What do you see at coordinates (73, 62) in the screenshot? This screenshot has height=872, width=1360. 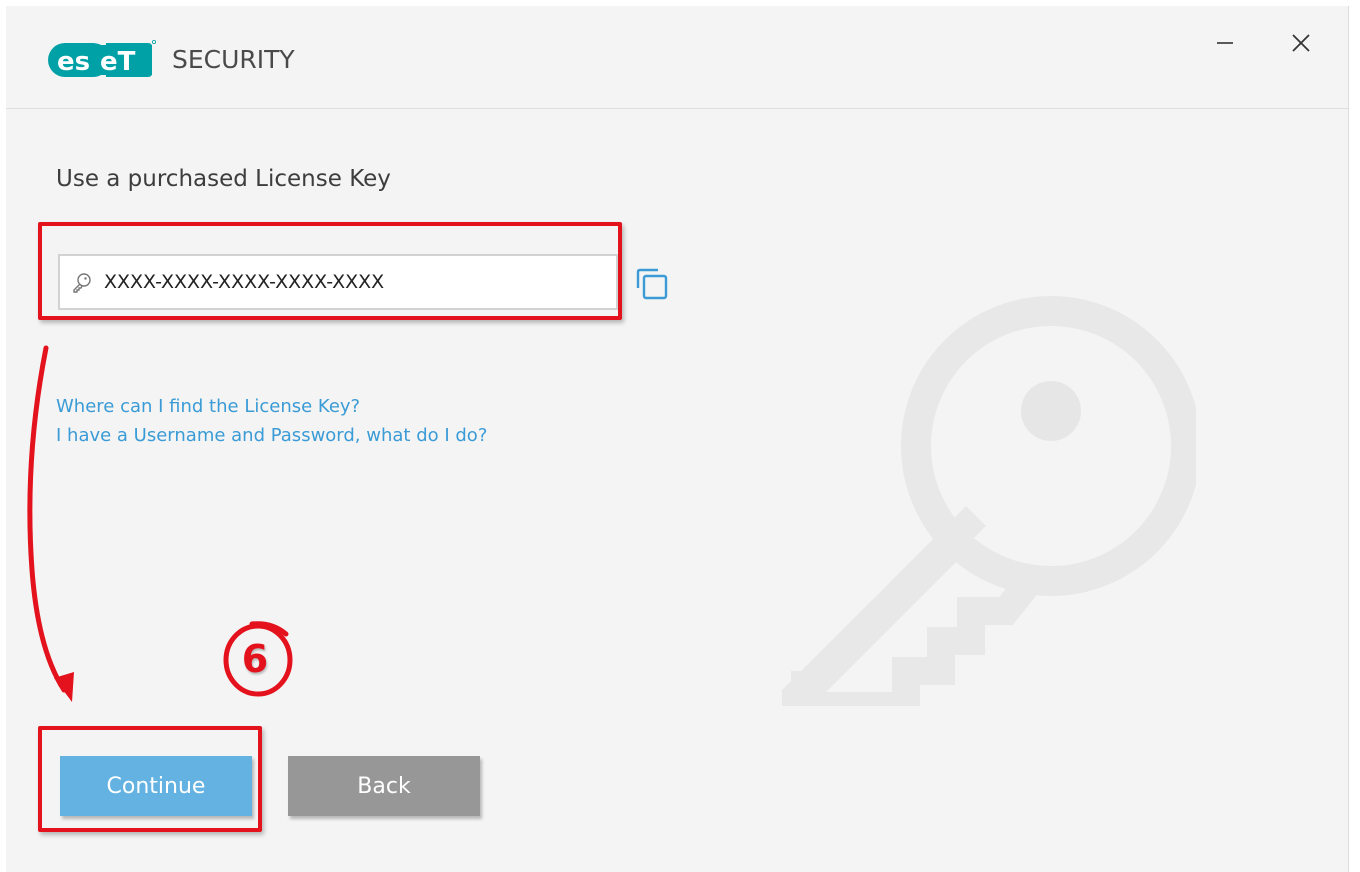 I see `svg-text: es` at bounding box center [73, 62].